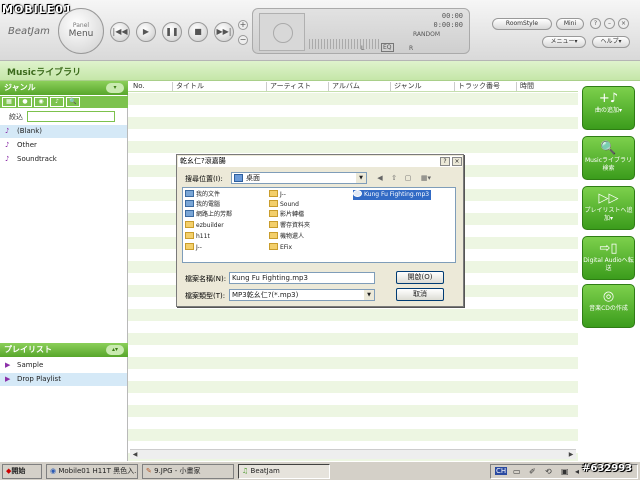 The width and height of the screenshot is (640, 480). I want to click on burn-cd-label: 音楽CDの作成, so click(608, 308).